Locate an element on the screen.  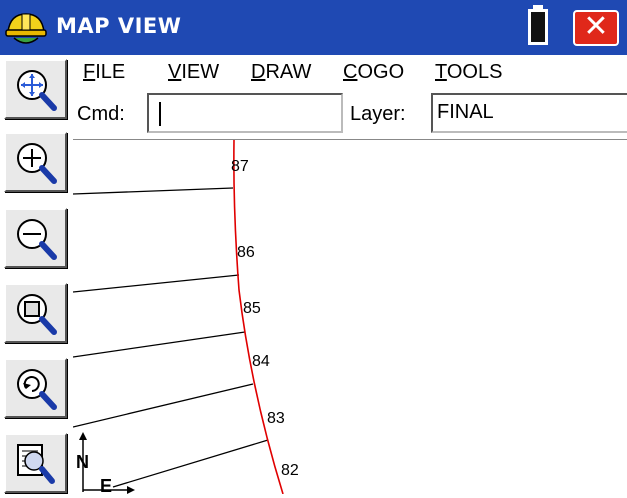
map-settings-icon is located at coordinates (36, 464).